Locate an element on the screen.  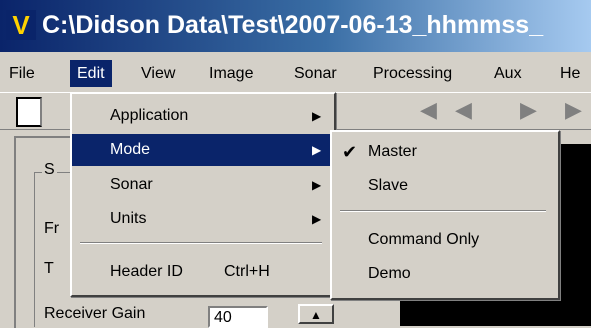
menu-sonar: Sonar is located at coordinates (315, 73).